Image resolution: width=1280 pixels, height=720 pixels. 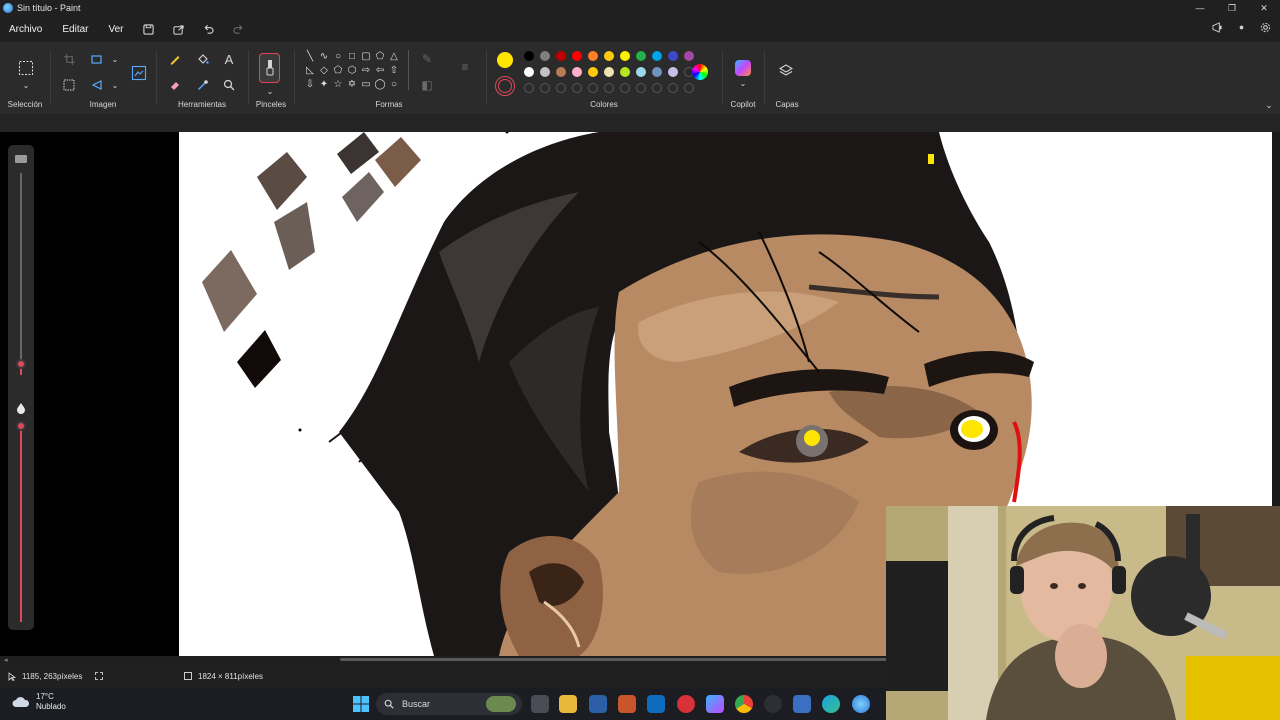 I want to click on arrow-down-shape-icon: ⇩, so click(x=310, y=84).